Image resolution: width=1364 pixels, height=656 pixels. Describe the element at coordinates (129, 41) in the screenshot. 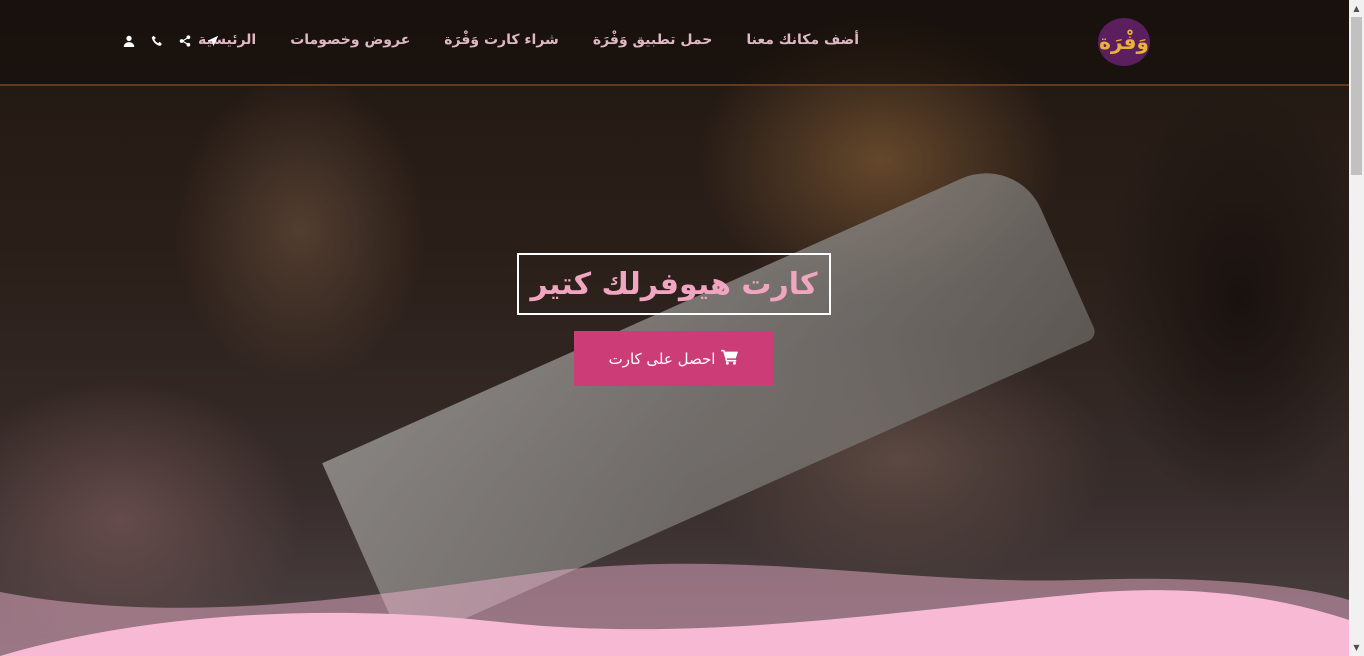

I see `user-icon` at that location.